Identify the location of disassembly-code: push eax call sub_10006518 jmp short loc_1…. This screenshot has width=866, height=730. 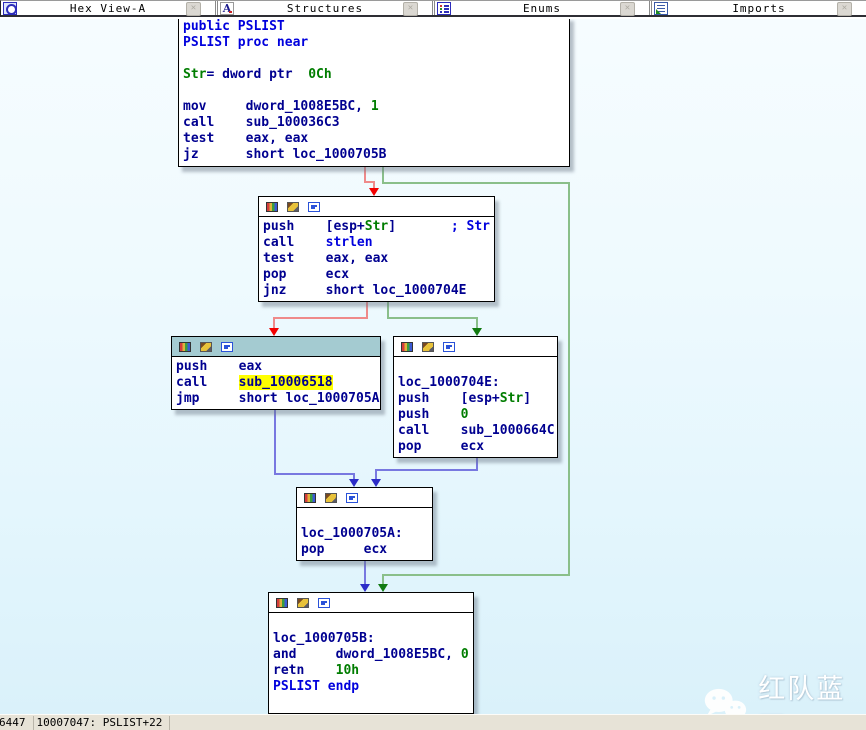
(276, 382).